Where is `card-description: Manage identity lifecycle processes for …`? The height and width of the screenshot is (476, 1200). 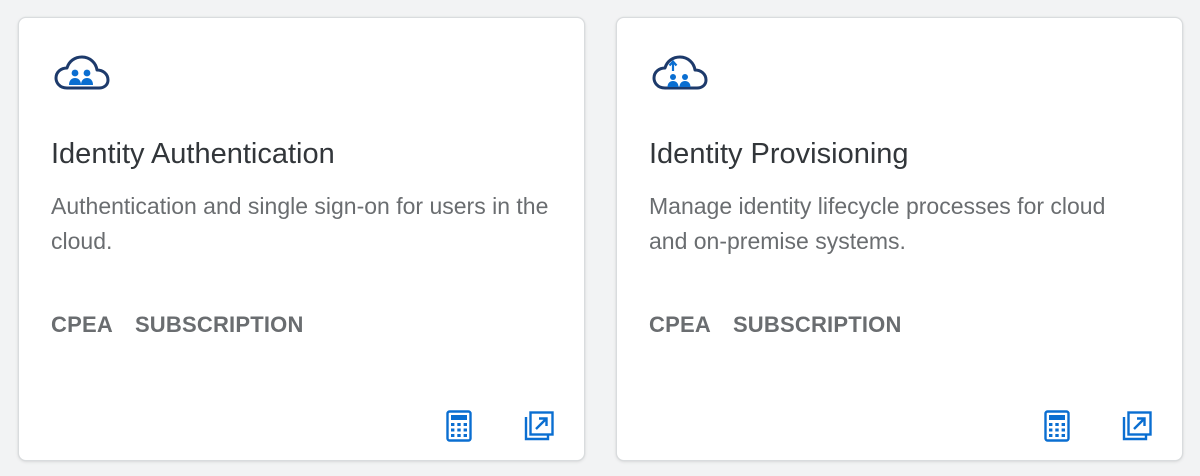 card-description: Manage identity lifecycle processes for … is located at coordinates (877, 223).